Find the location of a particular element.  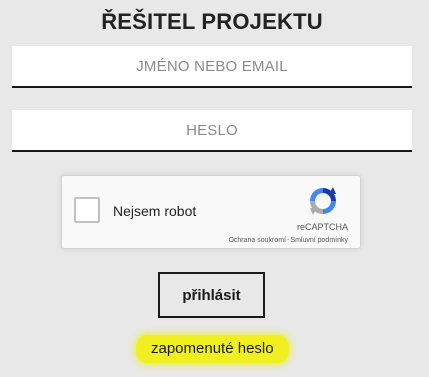

recaptcha-logo-icon is located at coordinates (323, 201).